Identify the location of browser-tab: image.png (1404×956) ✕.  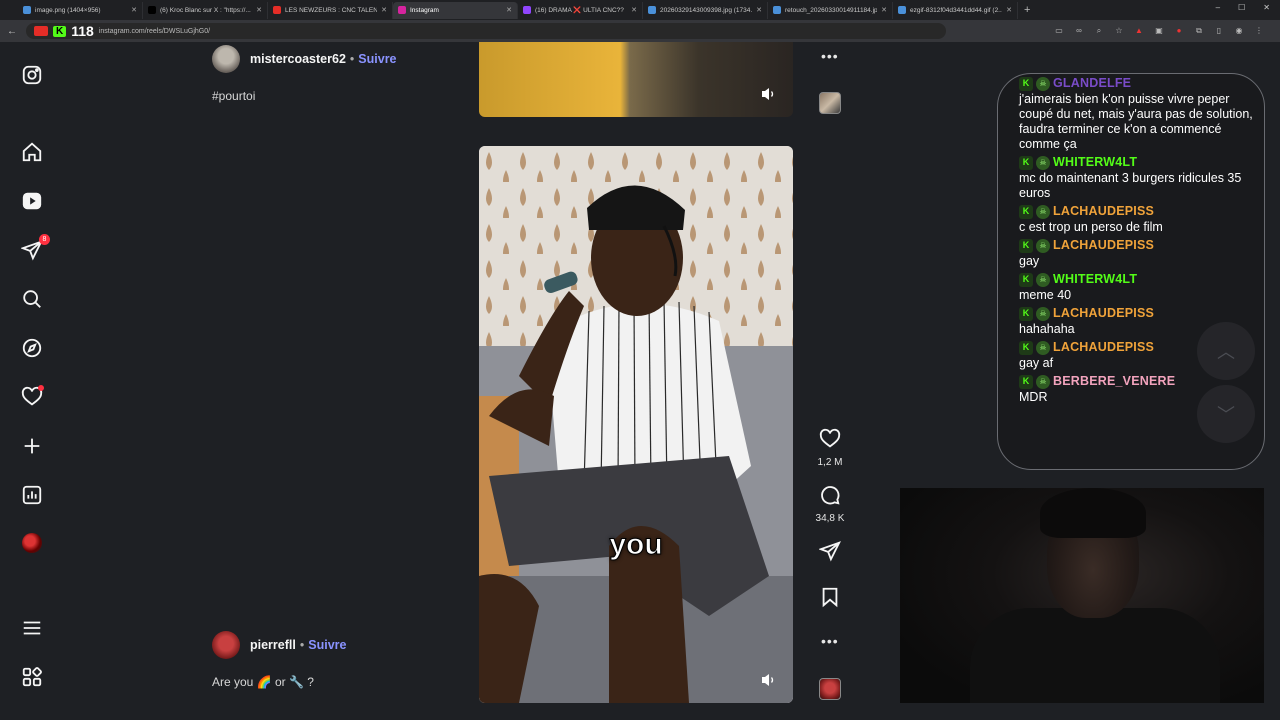
(80, 10).